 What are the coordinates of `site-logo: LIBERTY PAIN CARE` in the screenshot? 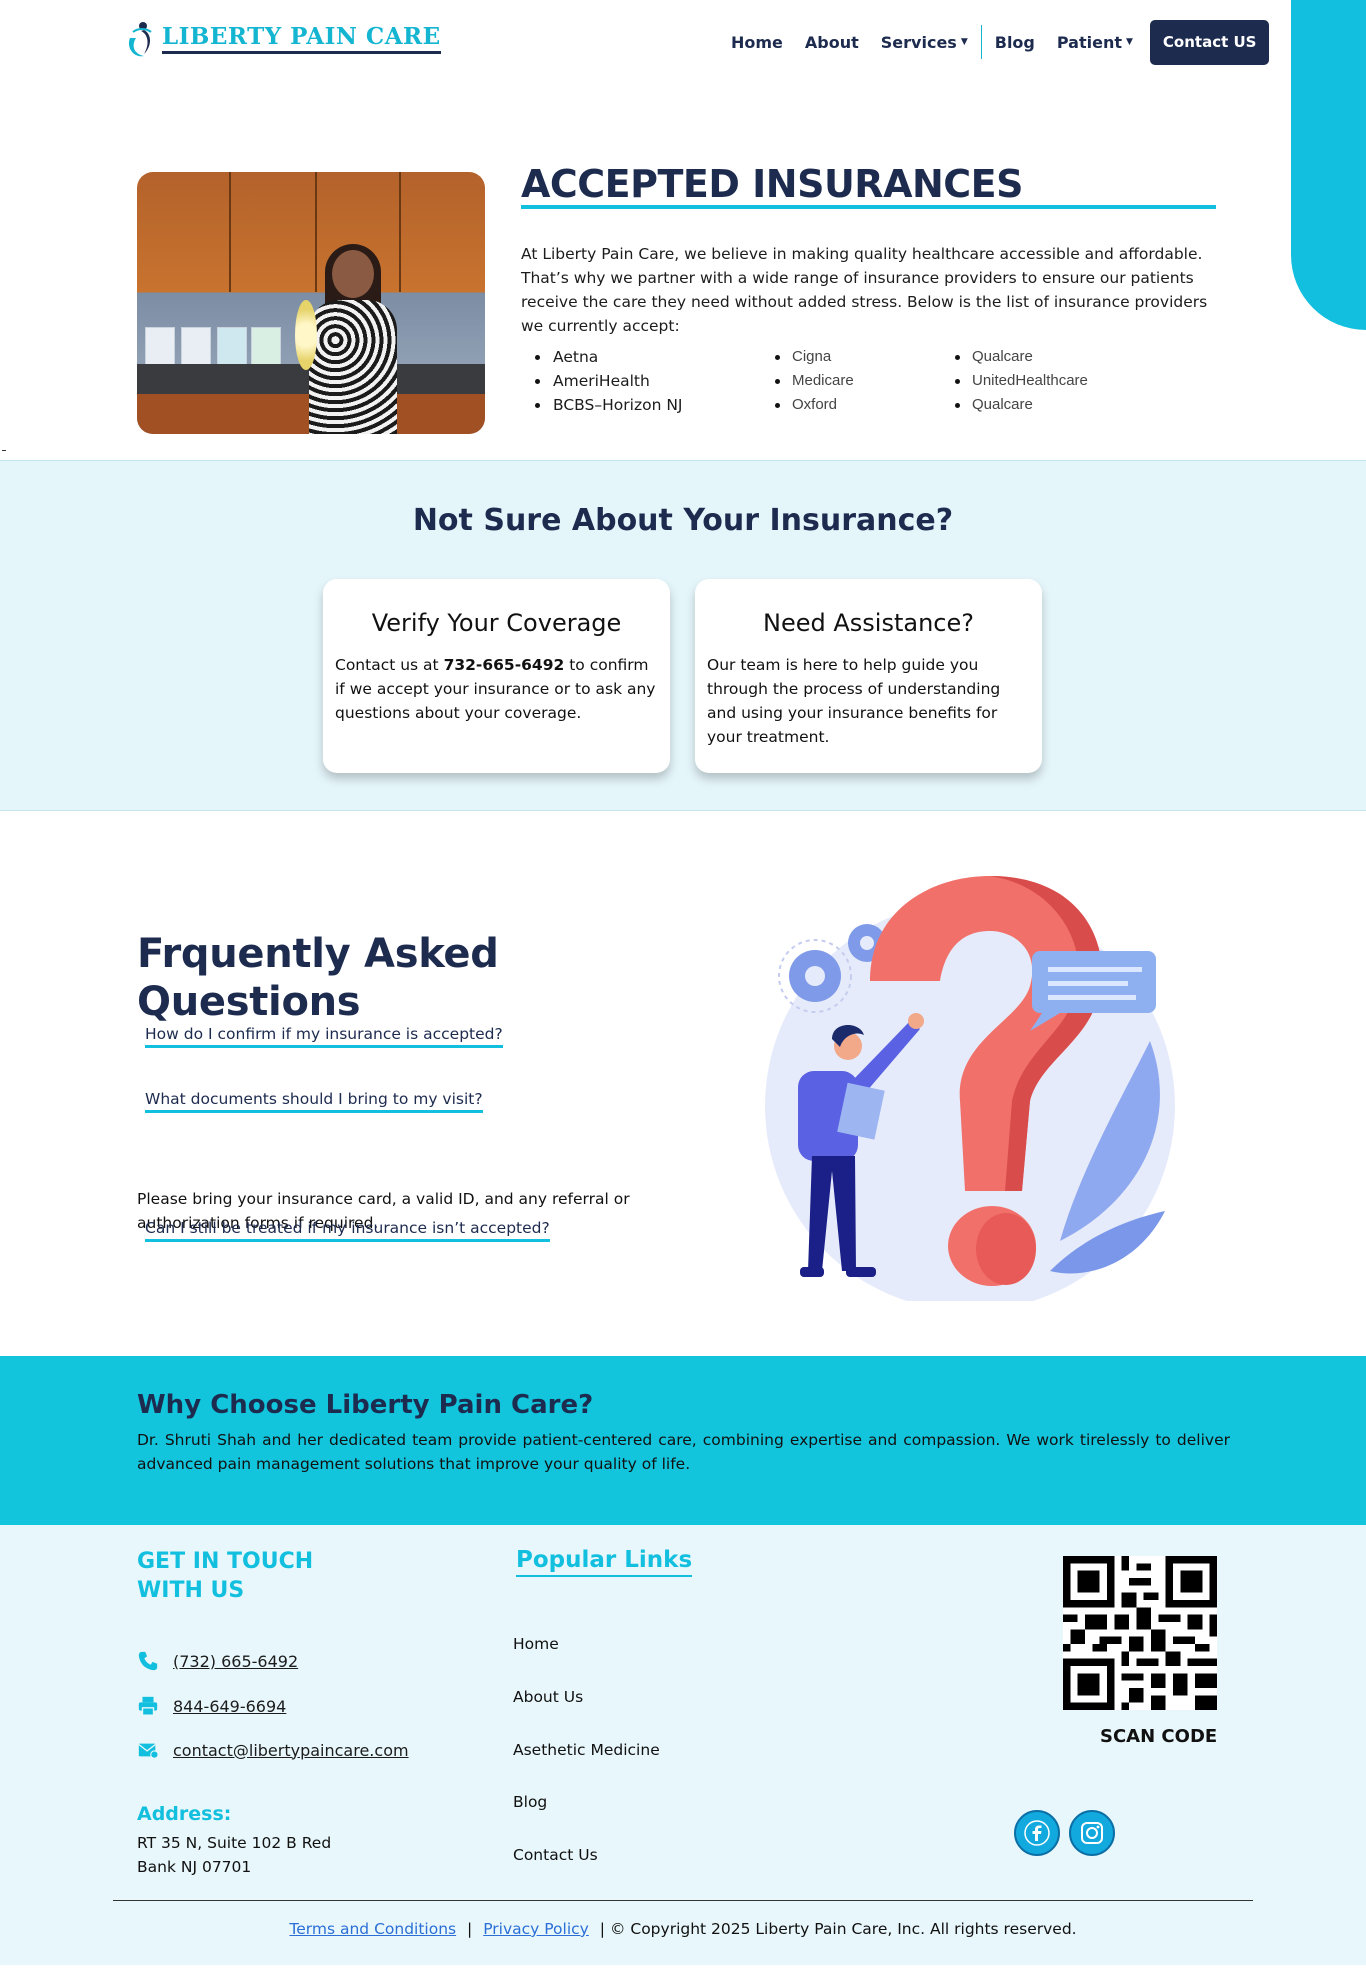 It's located at (282, 39).